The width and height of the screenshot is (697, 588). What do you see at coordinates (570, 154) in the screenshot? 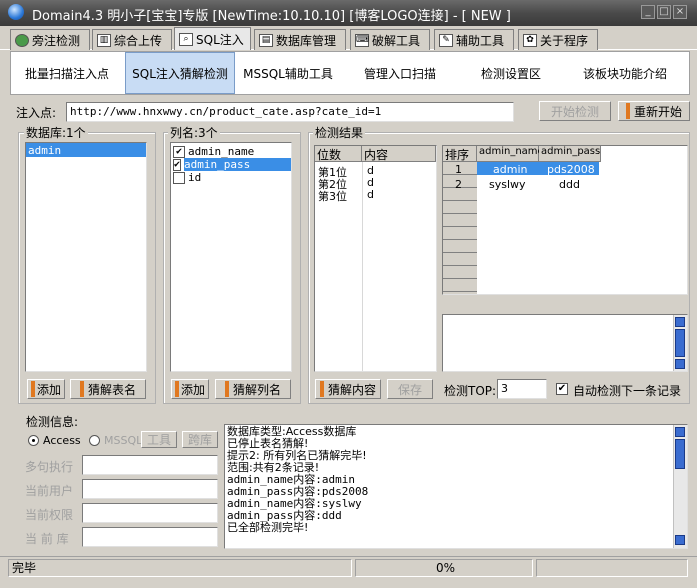
I see `records-header-pass: admin_pass` at bounding box center [570, 154].